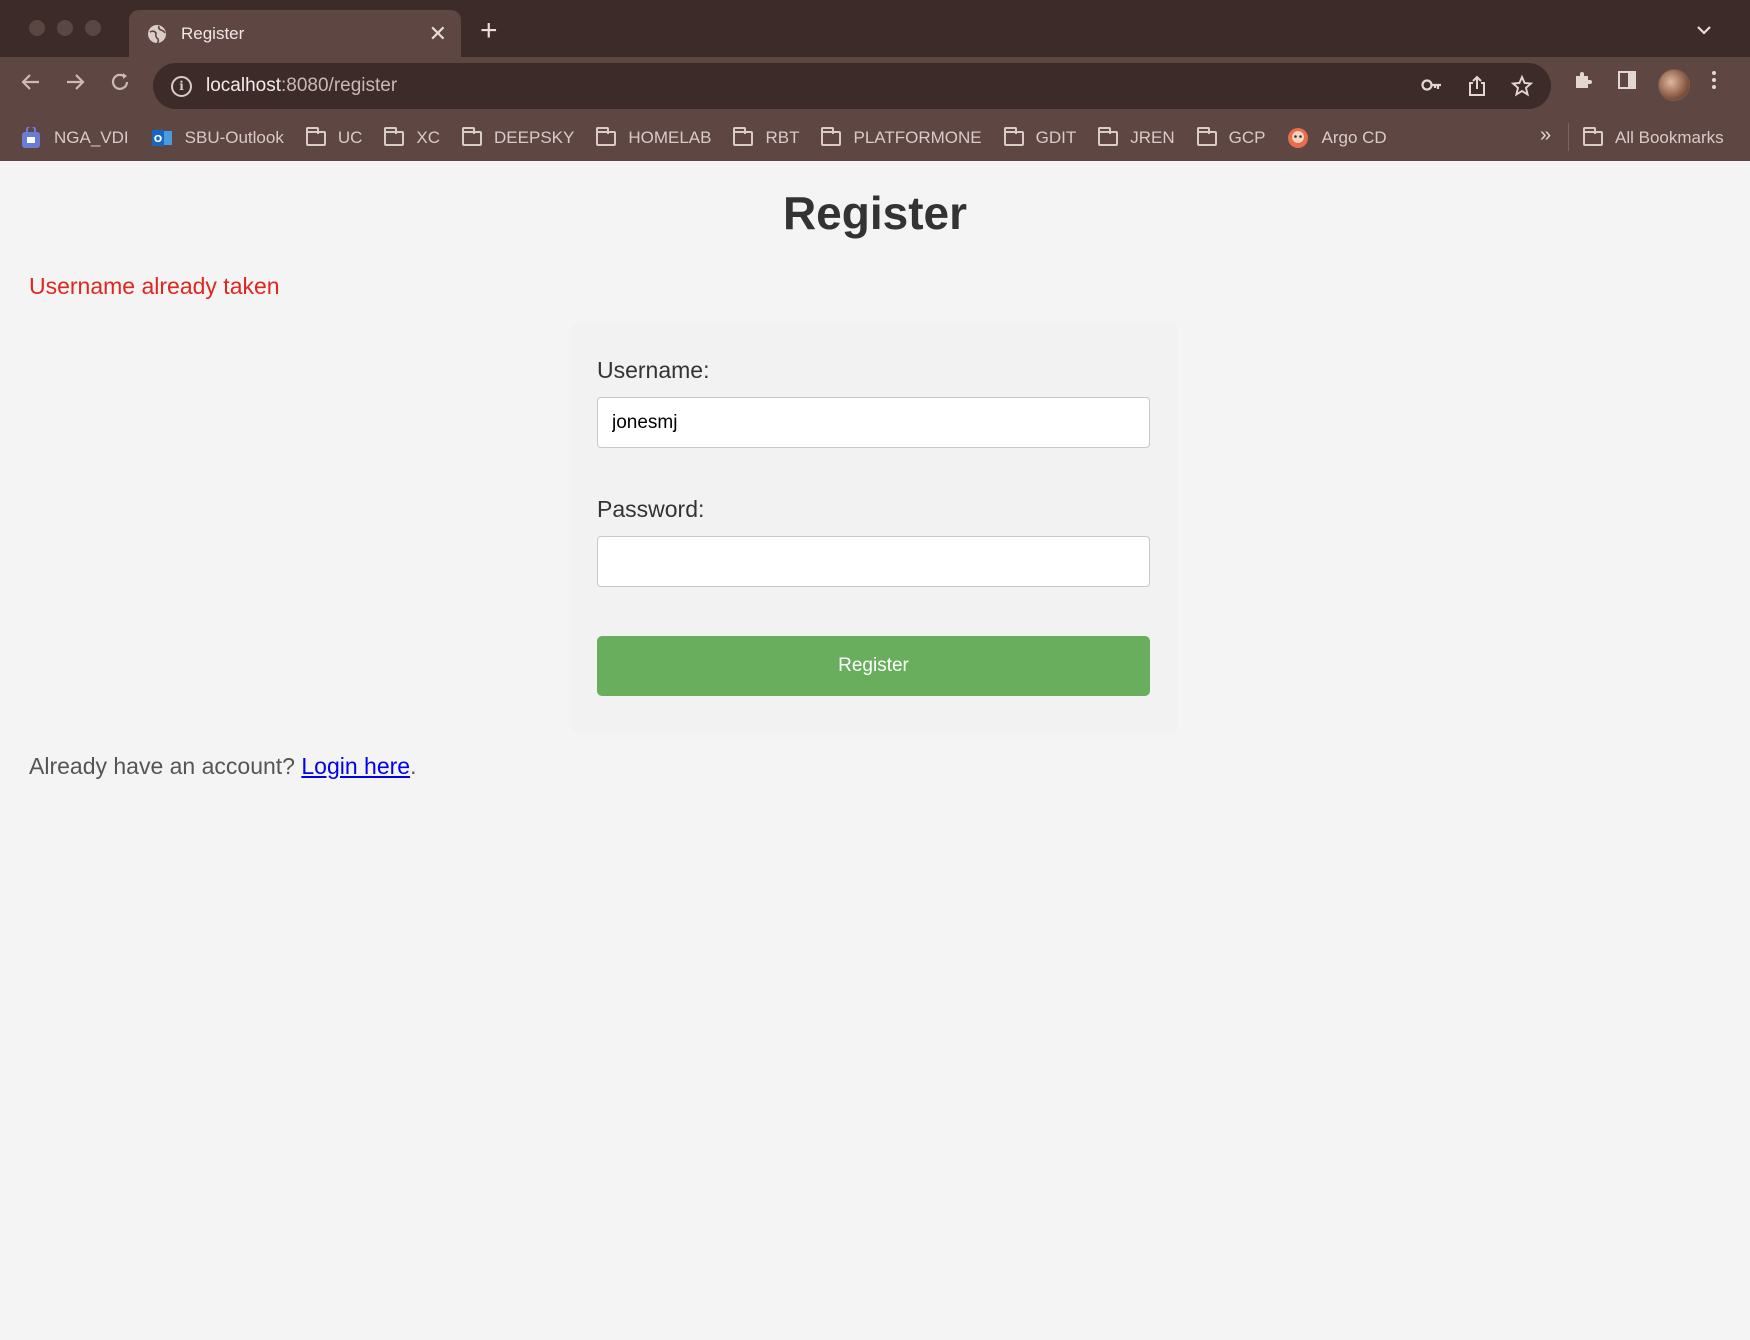 The image size is (1750, 1340). I want to click on bookmarks-divider, so click(1568, 137).